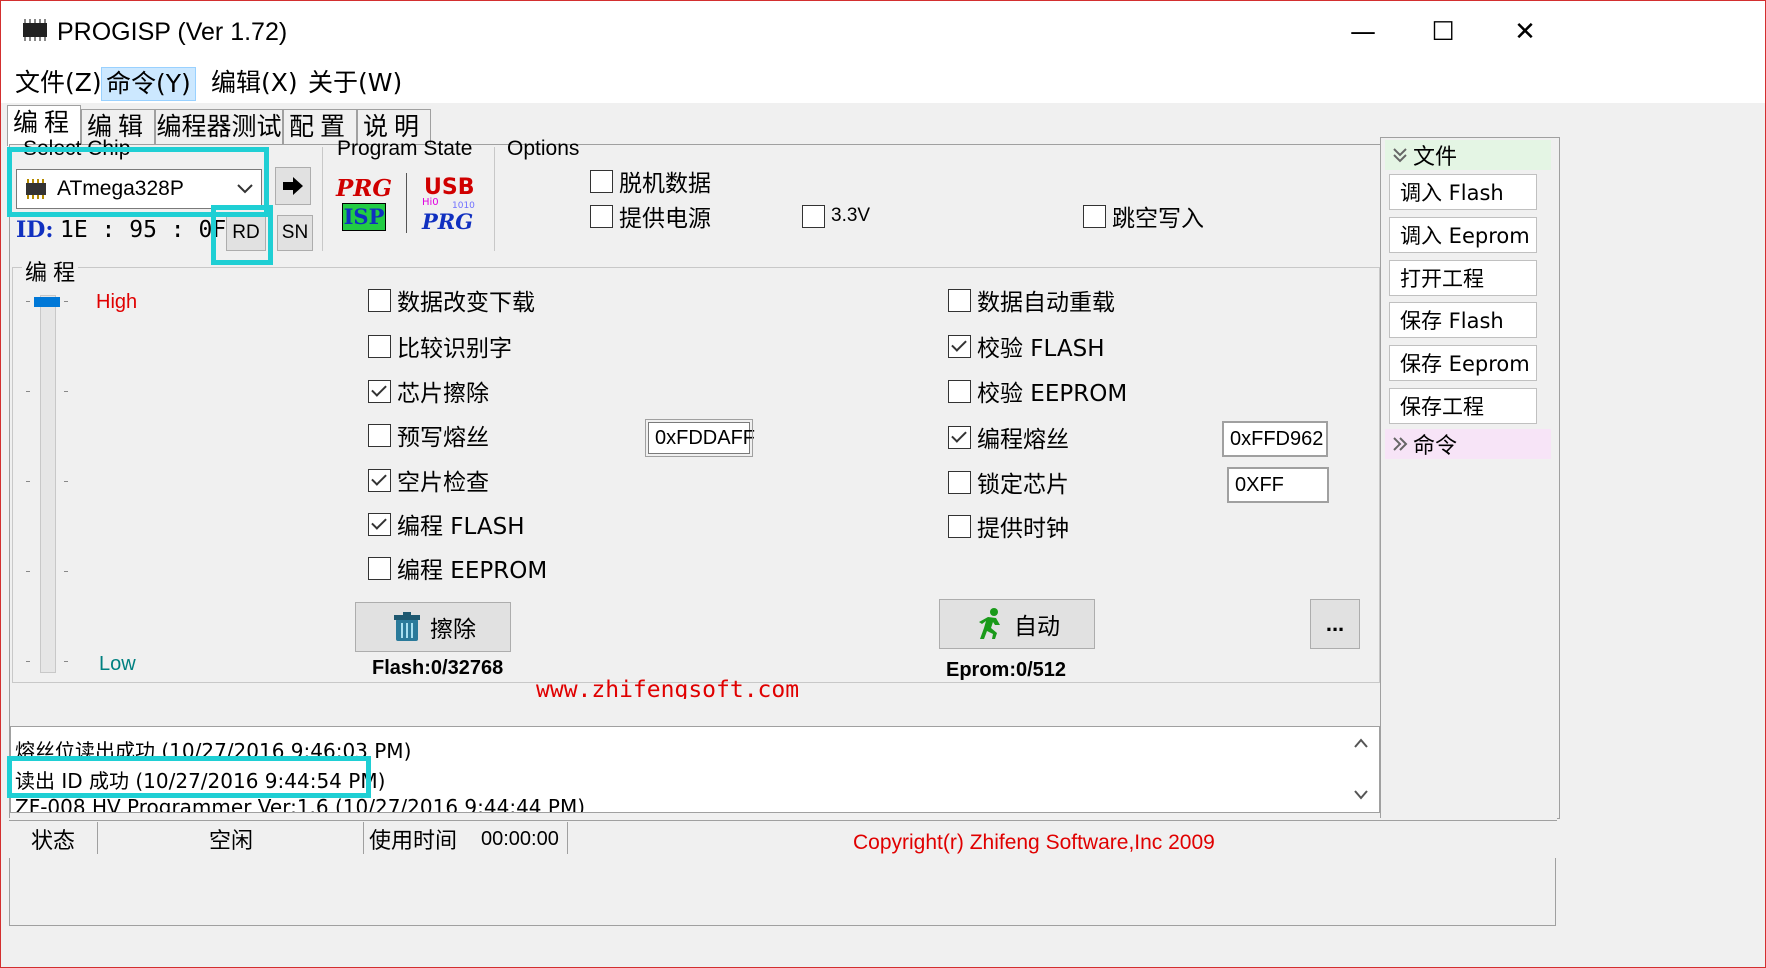 Image resolution: width=1766 pixels, height=968 pixels. I want to click on arrow-right-icon, so click(293, 186).